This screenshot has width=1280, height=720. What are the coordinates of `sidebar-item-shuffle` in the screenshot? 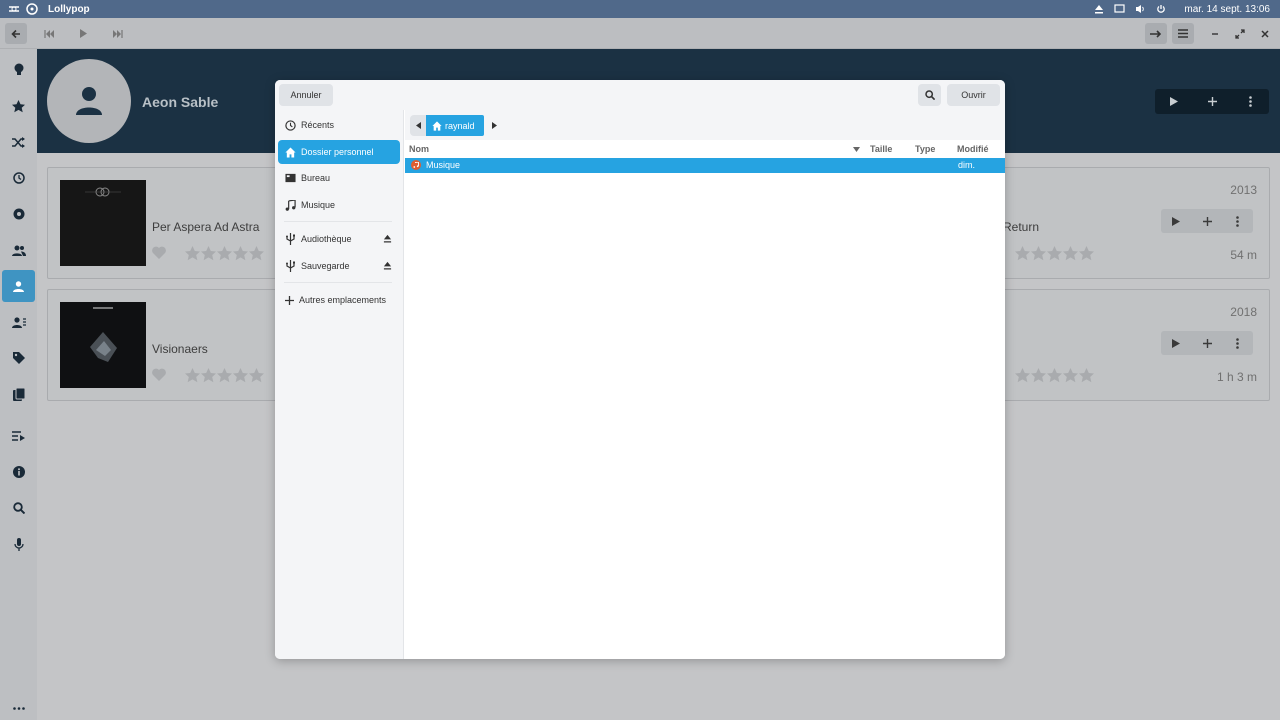 It's located at (18, 142).